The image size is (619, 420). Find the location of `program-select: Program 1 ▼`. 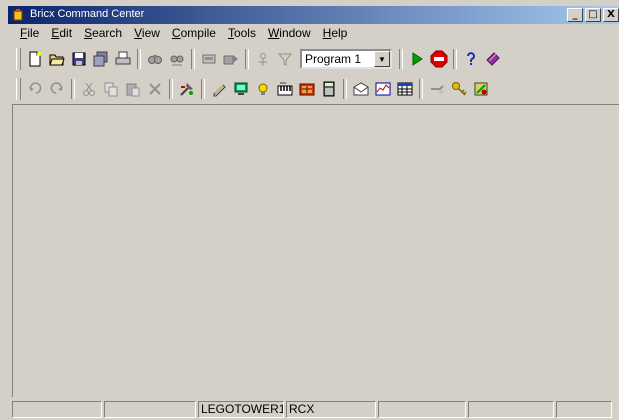

program-select: Program 1 ▼ is located at coordinates (346, 59).